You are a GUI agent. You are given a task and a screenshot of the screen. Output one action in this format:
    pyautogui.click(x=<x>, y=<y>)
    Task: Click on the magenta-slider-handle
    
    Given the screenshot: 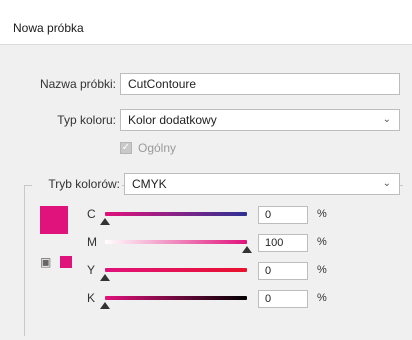 What is the action you would take?
    pyautogui.click(x=247, y=249)
    